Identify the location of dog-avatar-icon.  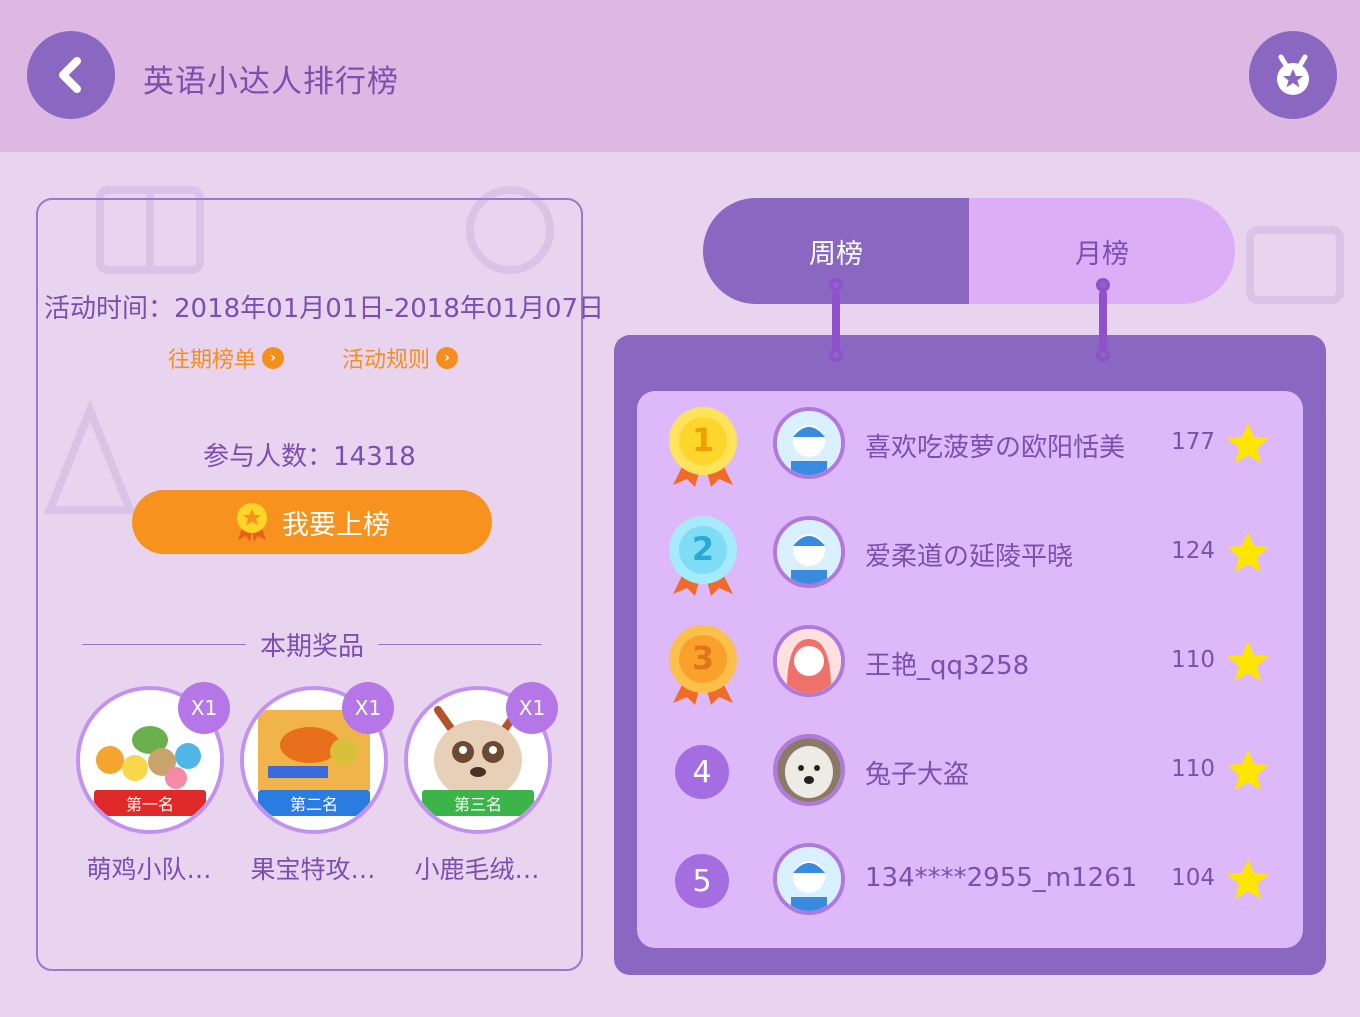
(809, 770).